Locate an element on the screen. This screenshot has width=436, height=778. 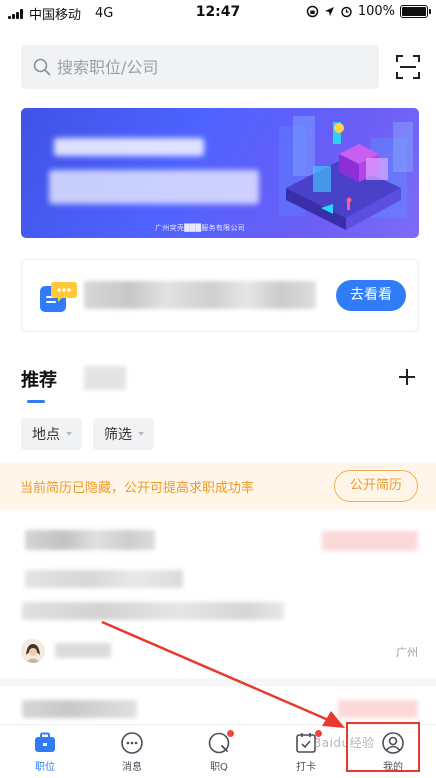
search-icon is located at coordinates (42, 67).